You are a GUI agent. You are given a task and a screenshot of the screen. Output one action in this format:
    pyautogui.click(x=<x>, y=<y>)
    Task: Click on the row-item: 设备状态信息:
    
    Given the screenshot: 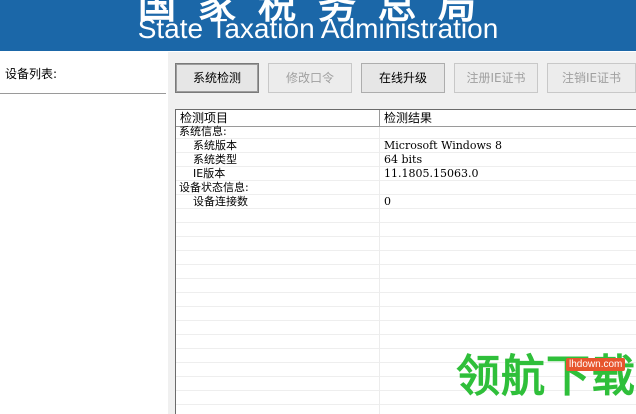 What is the action you would take?
    pyautogui.click(x=214, y=187)
    